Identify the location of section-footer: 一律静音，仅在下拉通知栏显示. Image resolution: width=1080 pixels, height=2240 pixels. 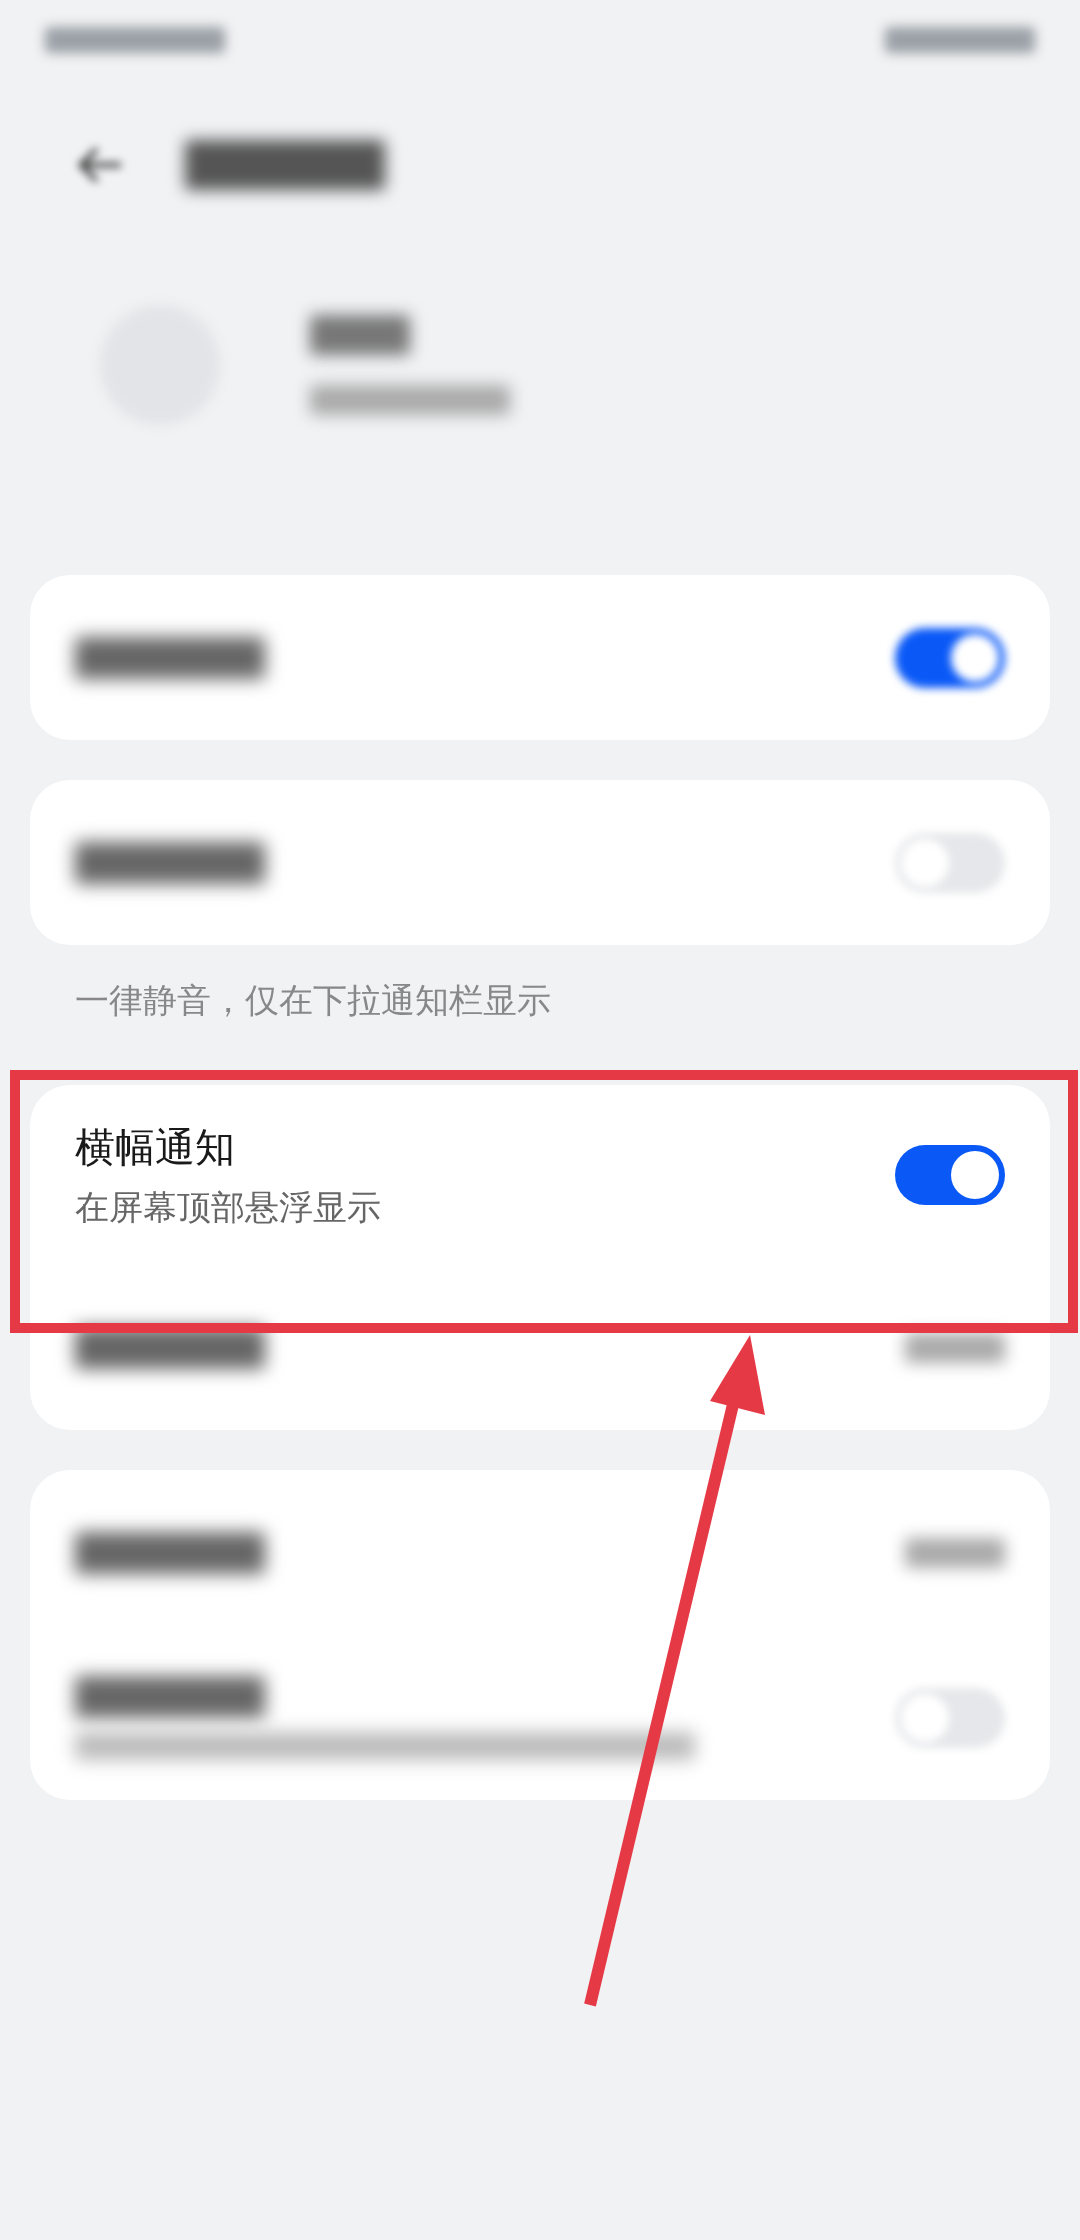
(540, 1015).